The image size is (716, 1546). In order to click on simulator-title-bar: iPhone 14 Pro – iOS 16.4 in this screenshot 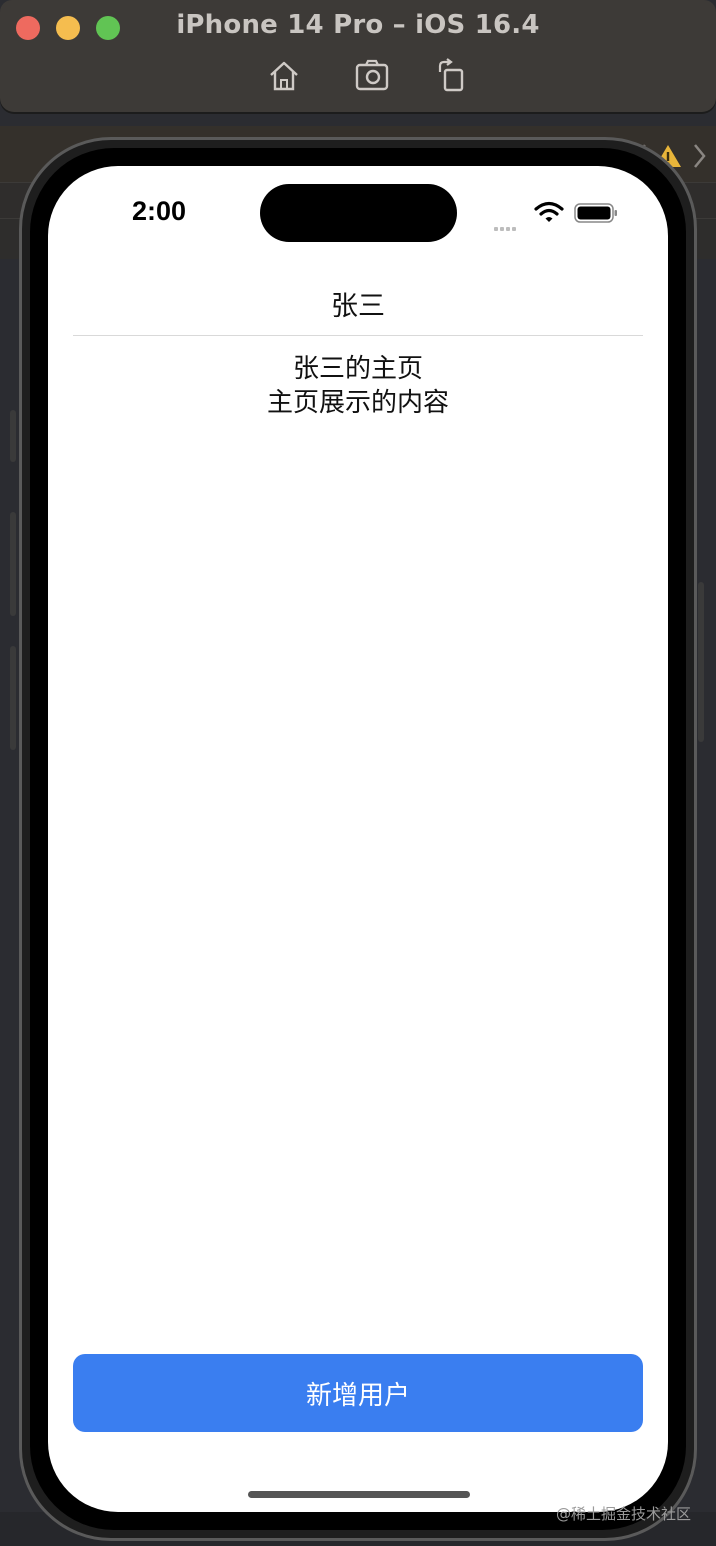, I will do `click(358, 56)`.